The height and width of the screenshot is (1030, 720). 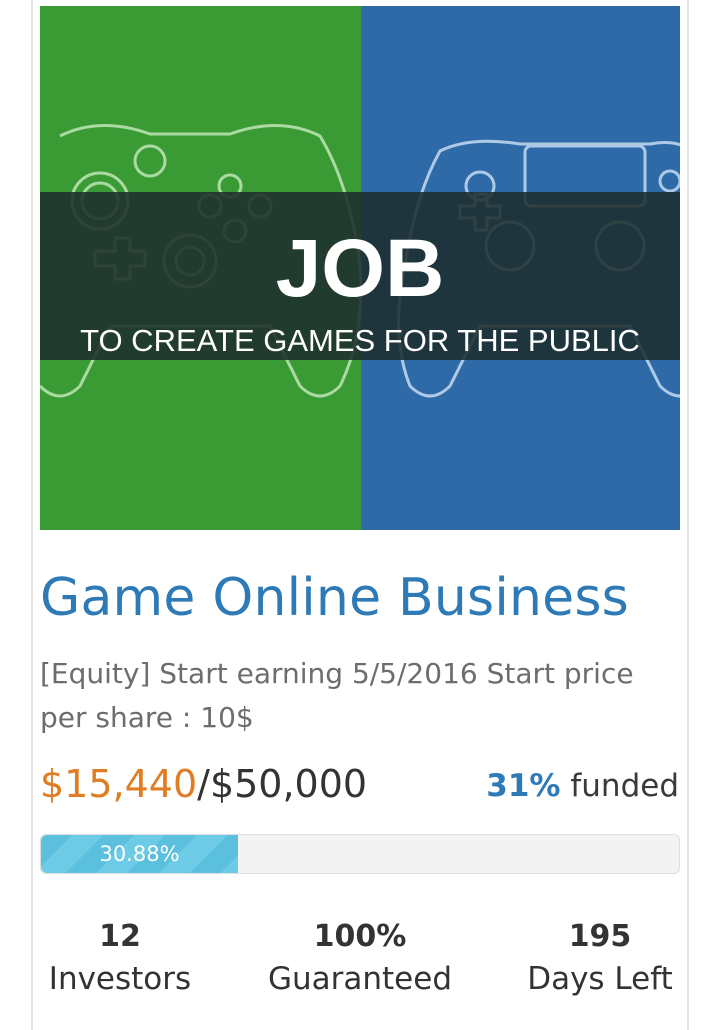 I want to click on stat-label: Investors, so click(x=120, y=979).